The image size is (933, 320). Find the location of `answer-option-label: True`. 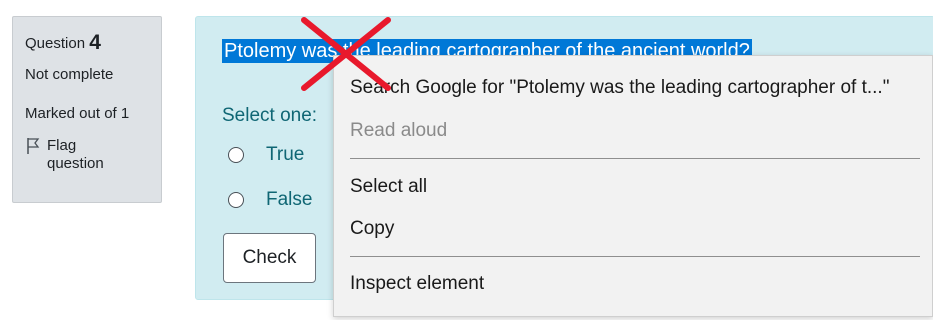

answer-option-label: True is located at coordinates (285, 154).